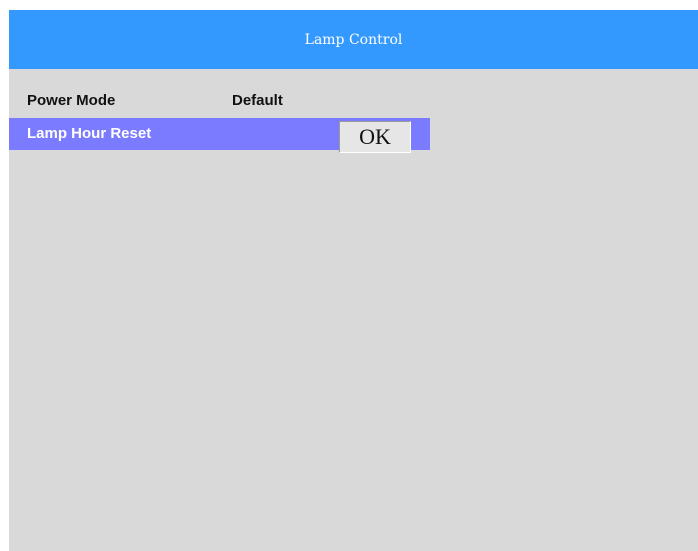 The width and height of the screenshot is (698, 551). I want to click on ok-button: OK, so click(375, 137).